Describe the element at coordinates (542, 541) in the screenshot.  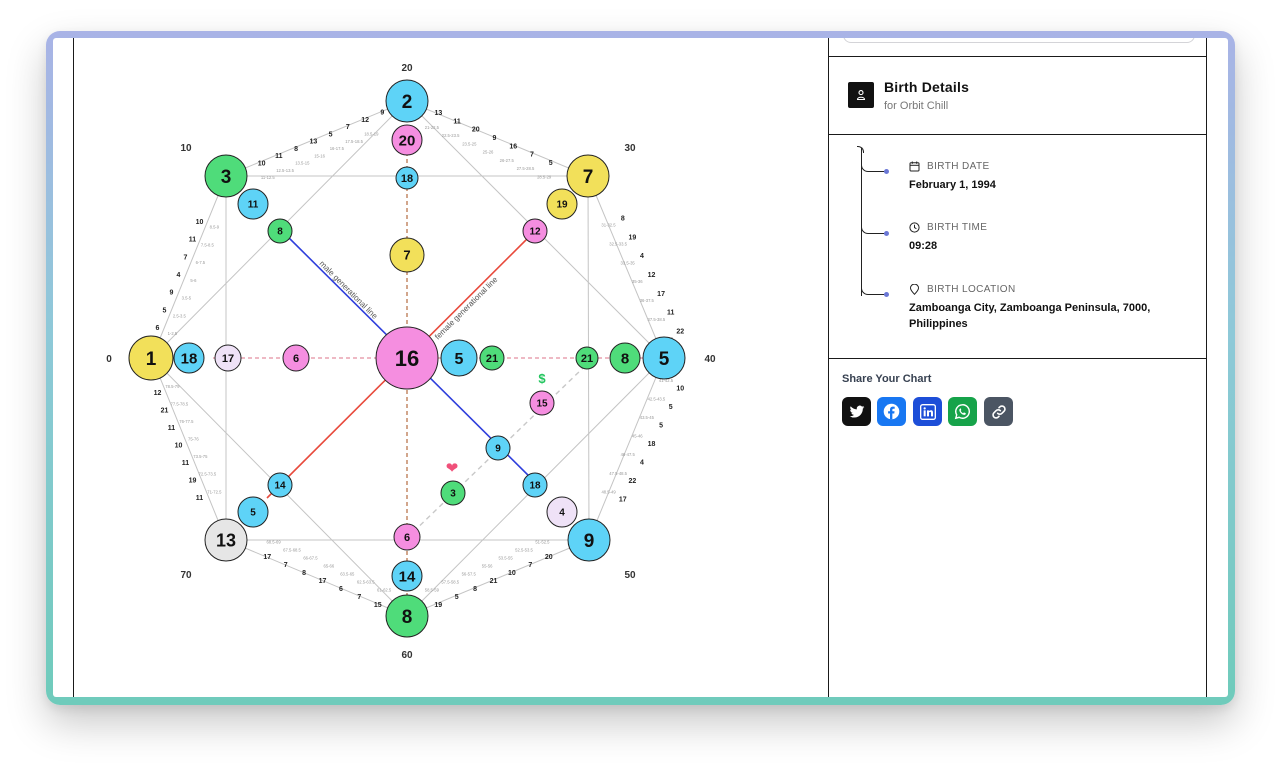
I see `tick-bottom-right-age-range: 51-52.5` at that location.